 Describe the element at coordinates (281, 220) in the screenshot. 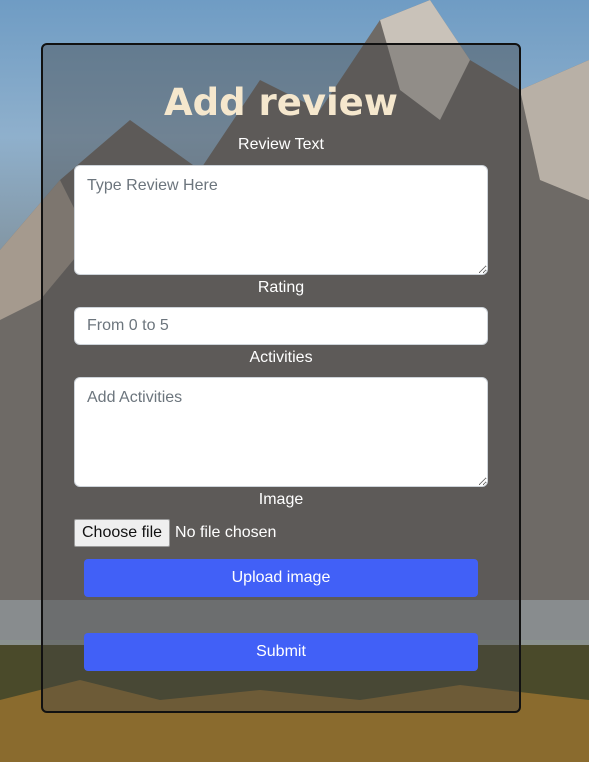

I see `review-text-field` at that location.